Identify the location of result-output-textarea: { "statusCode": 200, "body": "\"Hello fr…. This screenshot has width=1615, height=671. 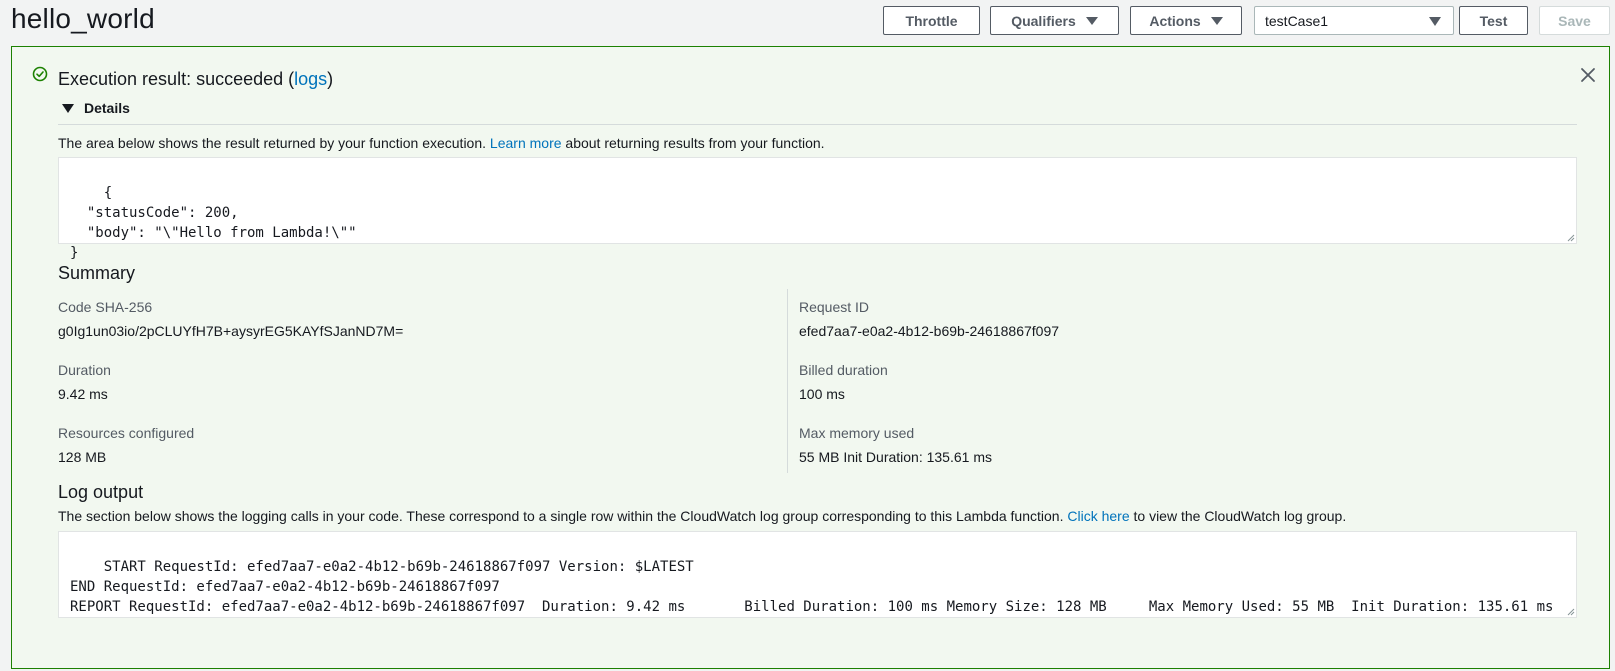
(817, 209).